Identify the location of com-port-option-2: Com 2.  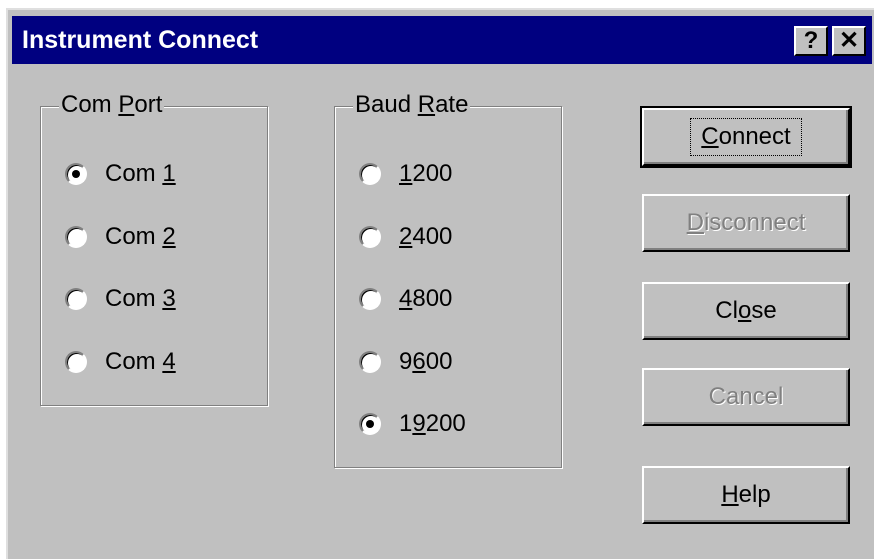
(120, 237).